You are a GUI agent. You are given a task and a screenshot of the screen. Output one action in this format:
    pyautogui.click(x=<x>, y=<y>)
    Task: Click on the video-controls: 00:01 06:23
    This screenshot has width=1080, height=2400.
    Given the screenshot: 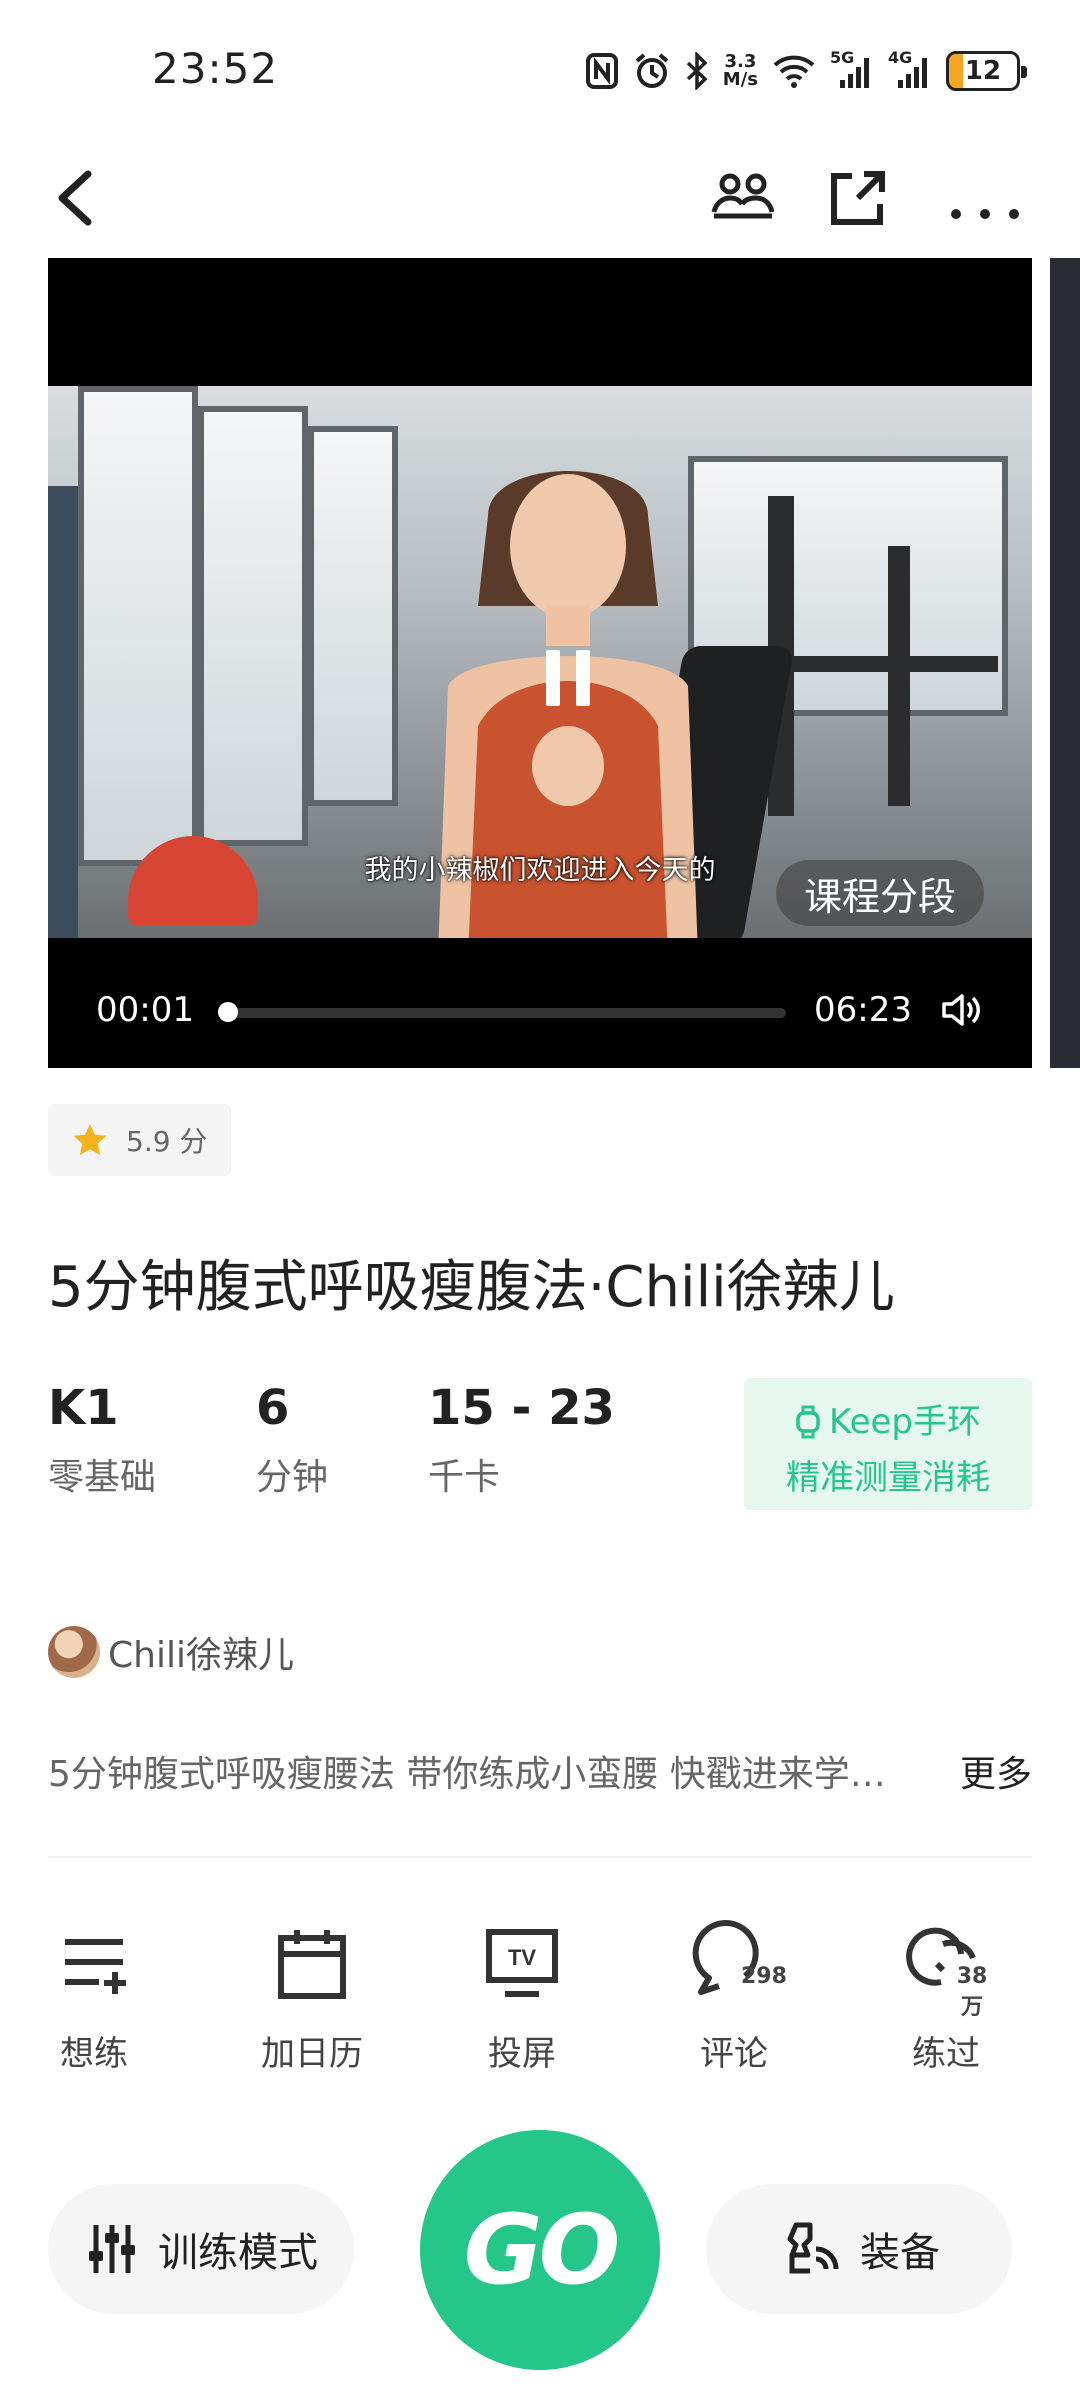 What is the action you would take?
    pyautogui.click(x=540, y=1003)
    